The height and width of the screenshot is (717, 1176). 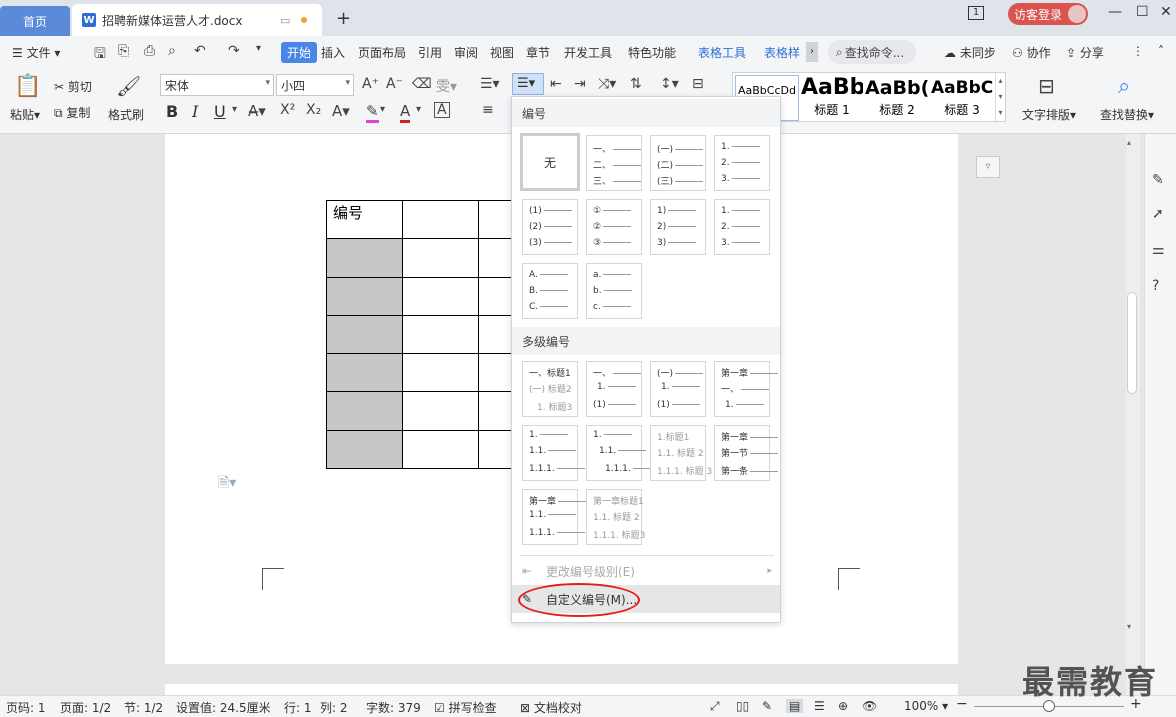 What do you see at coordinates (646, 571) in the screenshot?
I see `change-level-item: ⇤ 更改编号级别(E) ▸` at bounding box center [646, 571].